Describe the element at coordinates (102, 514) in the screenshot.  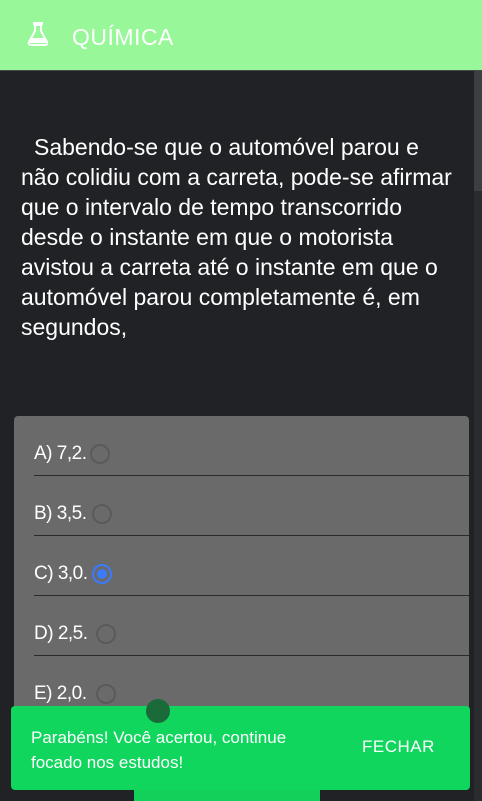
I see `radio-button-b` at that location.